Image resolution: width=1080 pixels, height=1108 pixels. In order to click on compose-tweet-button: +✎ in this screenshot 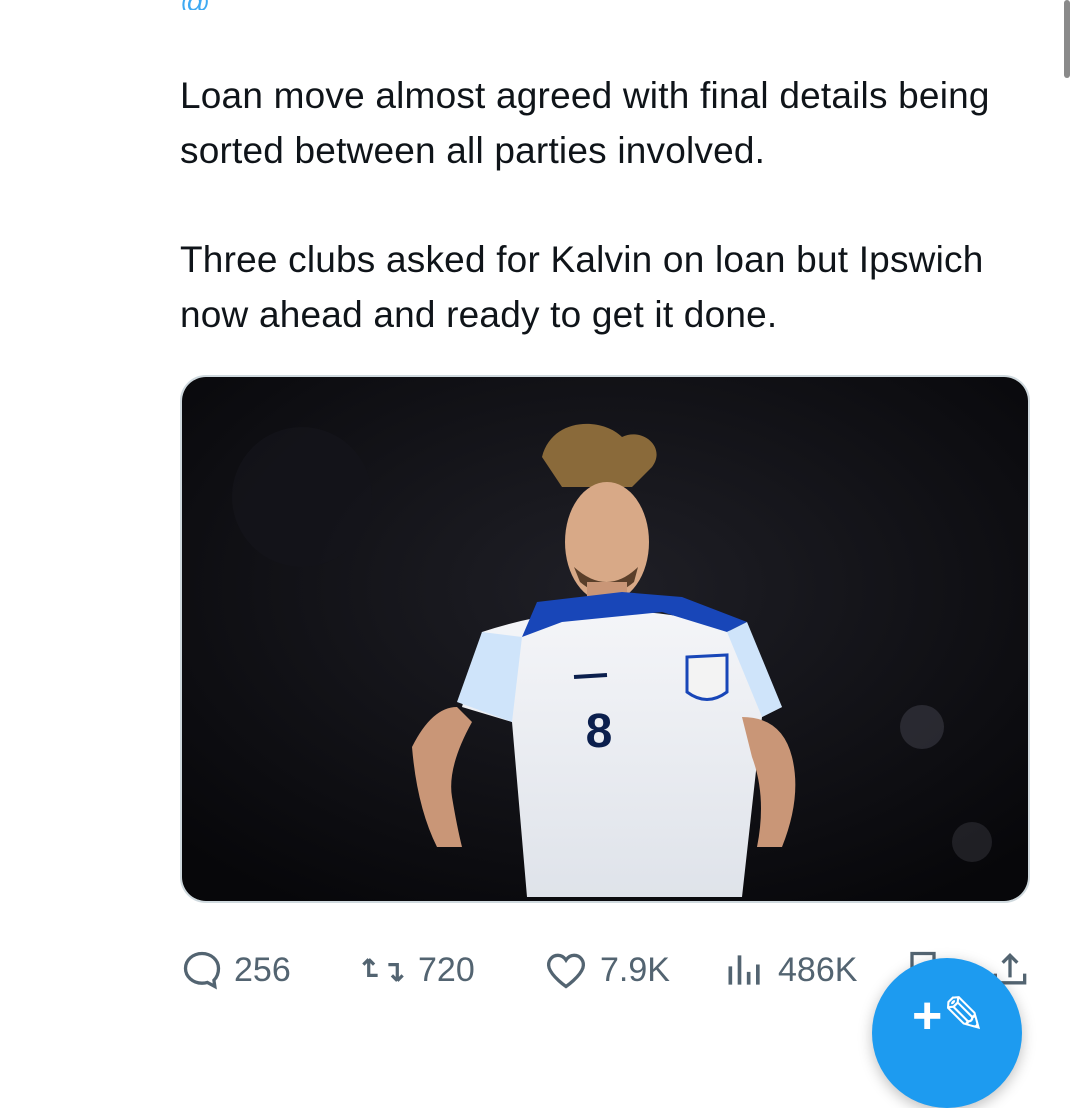, I will do `click(947, 1033)`.